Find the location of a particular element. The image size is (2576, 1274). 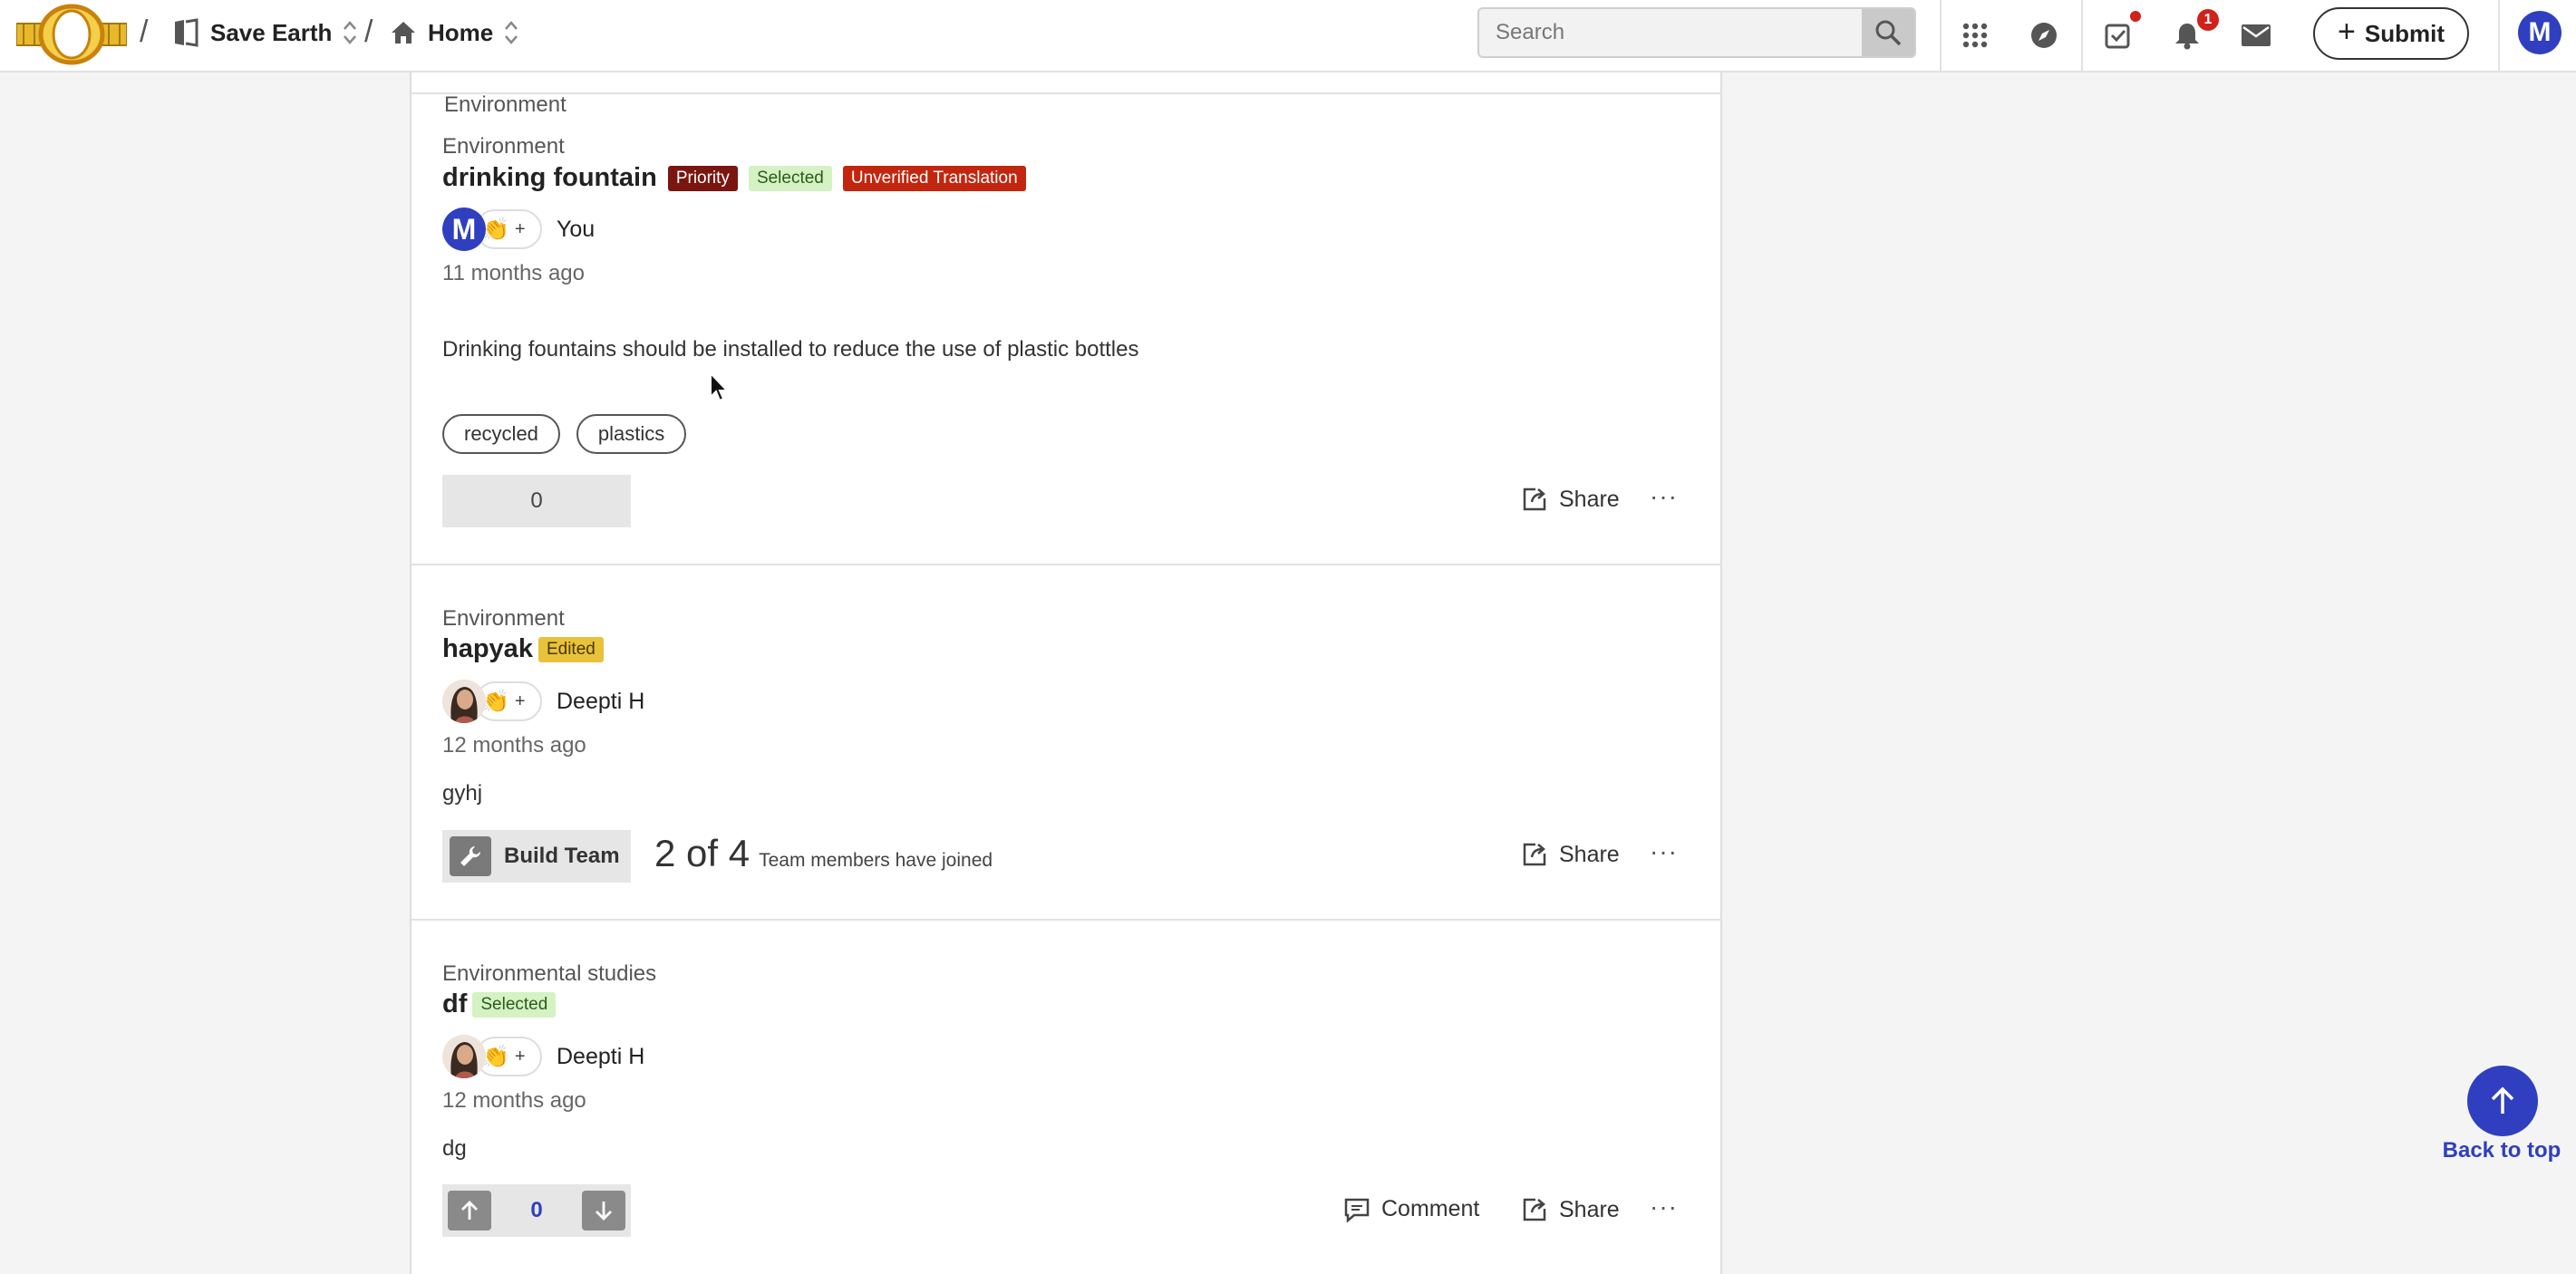

back-to-top-button is located at coordinates (2502, 1101).